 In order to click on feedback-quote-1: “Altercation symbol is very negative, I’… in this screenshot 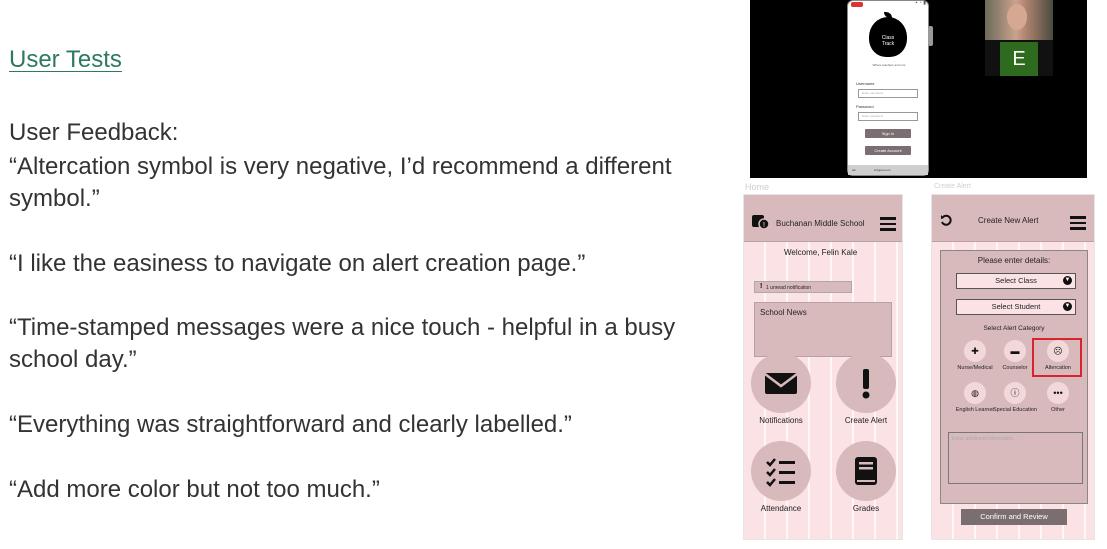, I will do `click(340, 182)`.